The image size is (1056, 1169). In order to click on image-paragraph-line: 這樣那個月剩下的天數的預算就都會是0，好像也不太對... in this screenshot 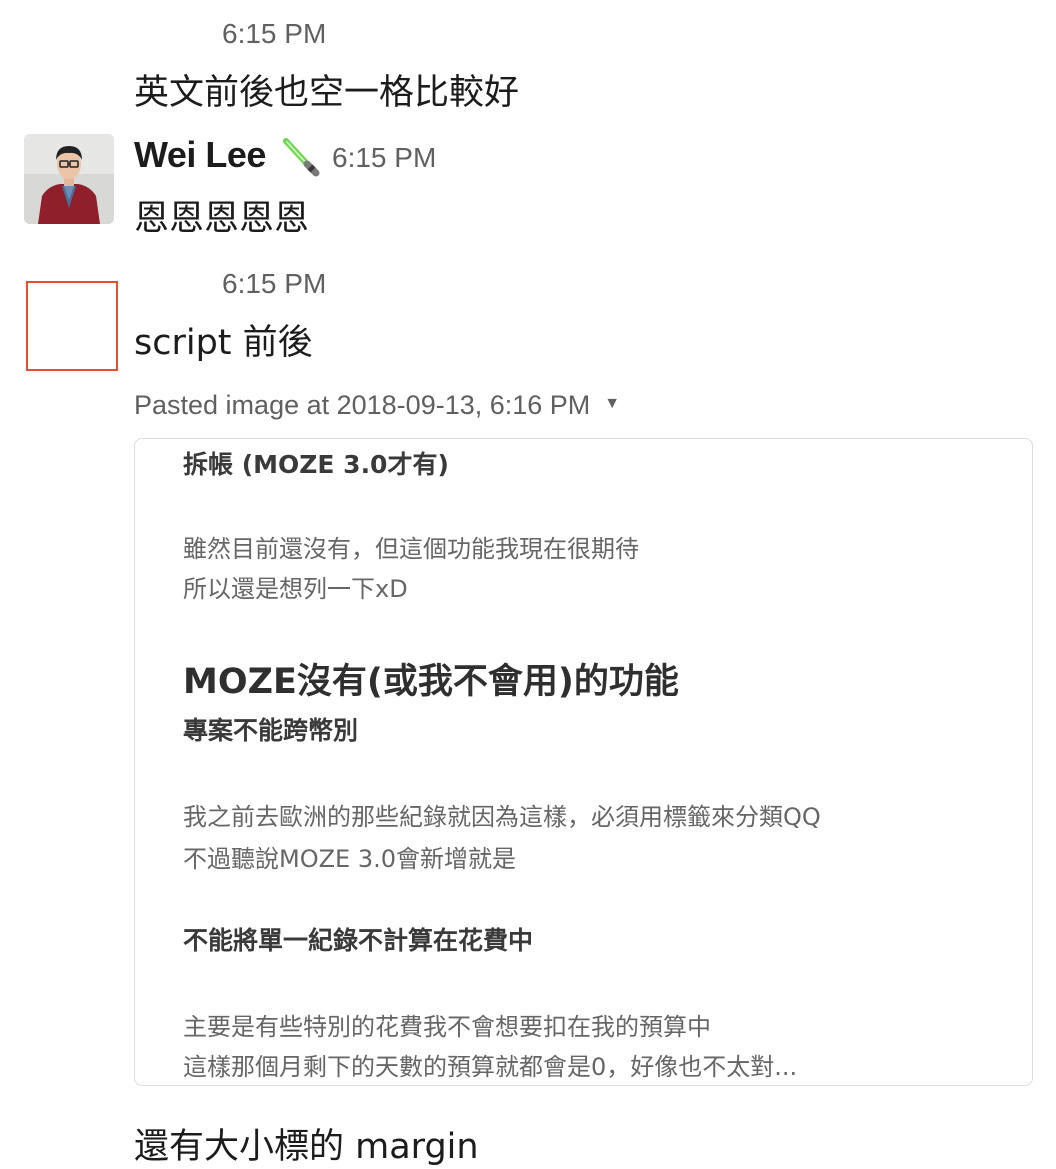, I will do `click(490, 1067)`.